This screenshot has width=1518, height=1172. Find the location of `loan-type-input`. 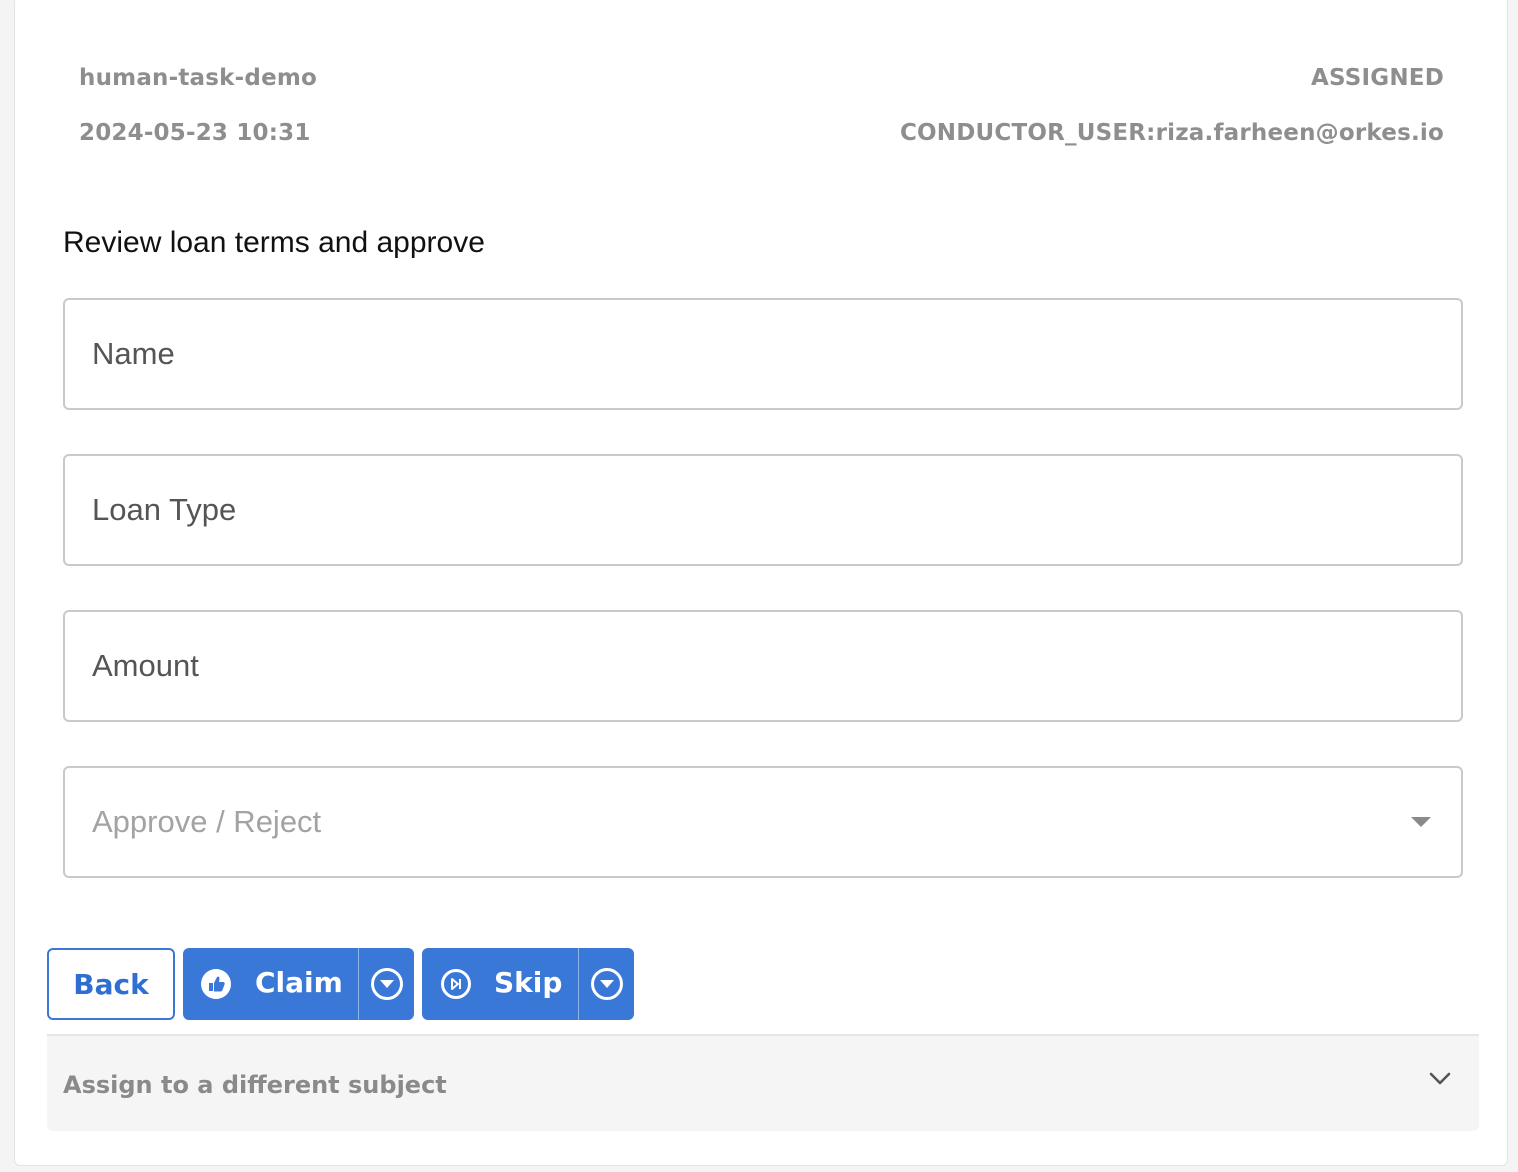

loan-type-input is located at coordinates (763, 510).